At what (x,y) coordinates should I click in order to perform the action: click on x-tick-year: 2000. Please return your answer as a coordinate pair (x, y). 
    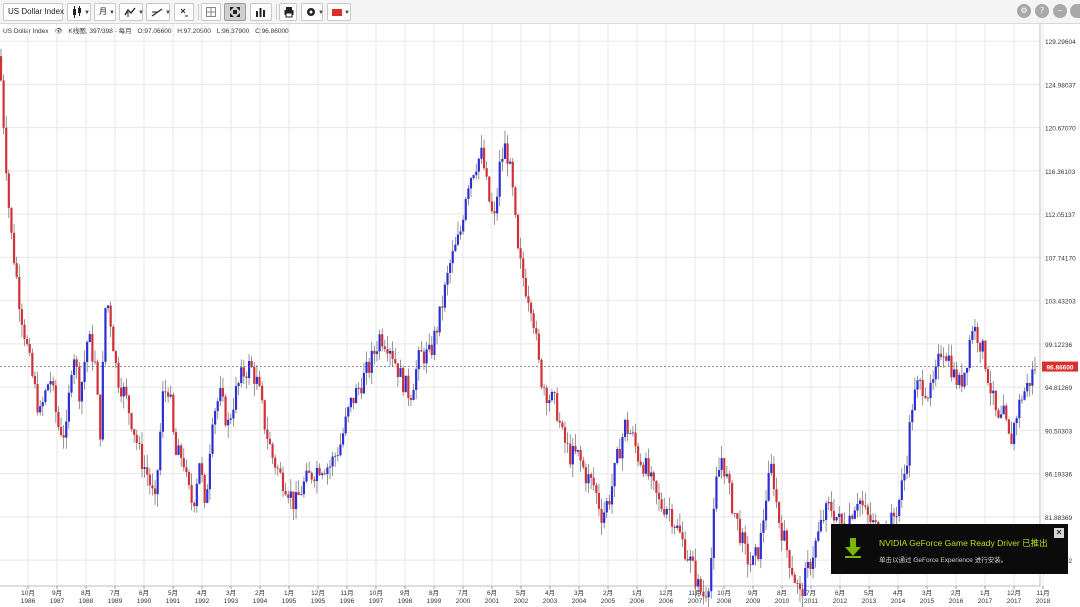
    Looking at the image, I should click on (463, 601).